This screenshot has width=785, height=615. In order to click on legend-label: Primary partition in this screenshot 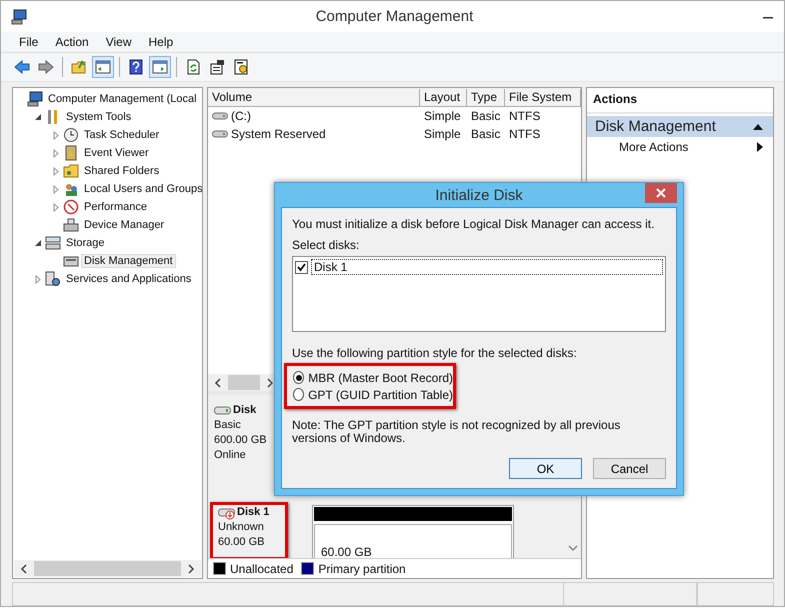, I will do `click(362, 569)`.